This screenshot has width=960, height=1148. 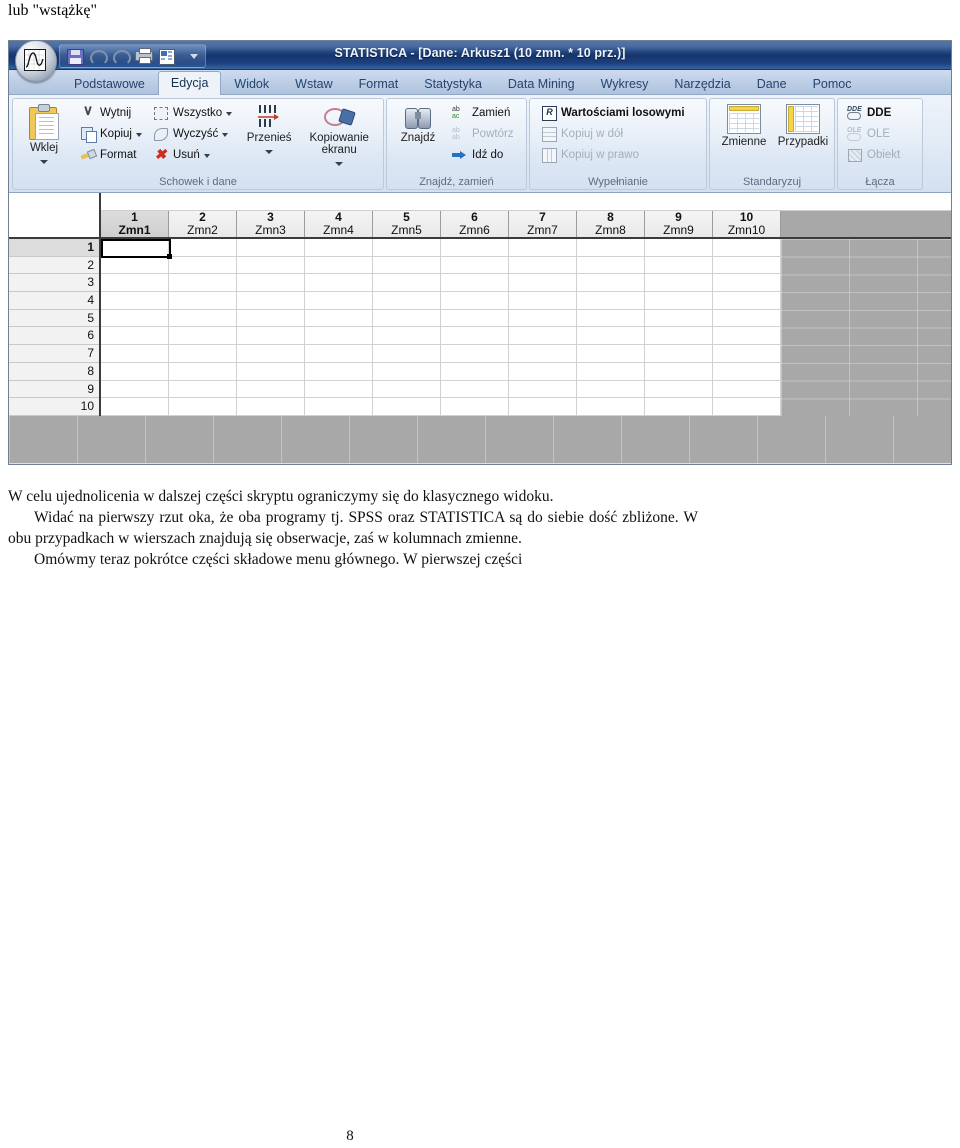 What do you see at coordinates (55, 216) in the screenshot?
I see `select-all-corner` at bounding box center [55, 216].